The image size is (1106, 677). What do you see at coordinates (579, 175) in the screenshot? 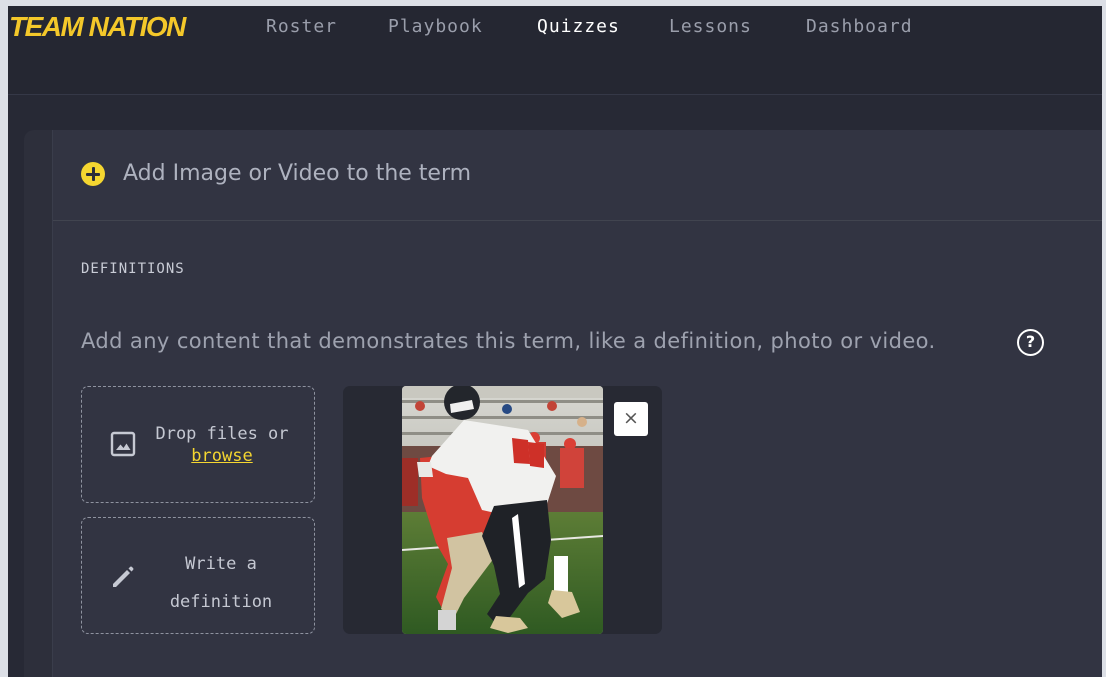
I see `add-media-button: Add Image or Video to the term` at bounding box center [579, 175].